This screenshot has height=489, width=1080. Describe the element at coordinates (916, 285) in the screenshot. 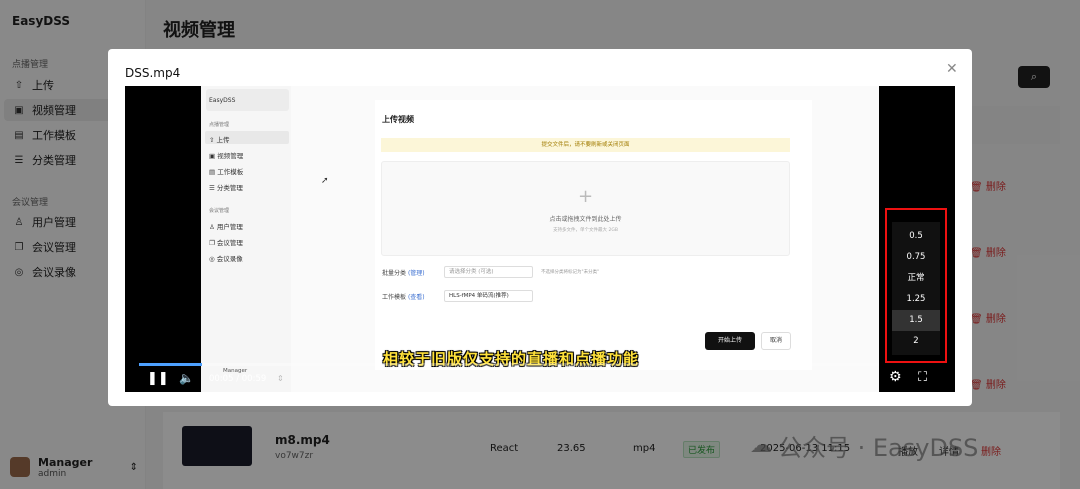

I see `highlight-box` at that location.